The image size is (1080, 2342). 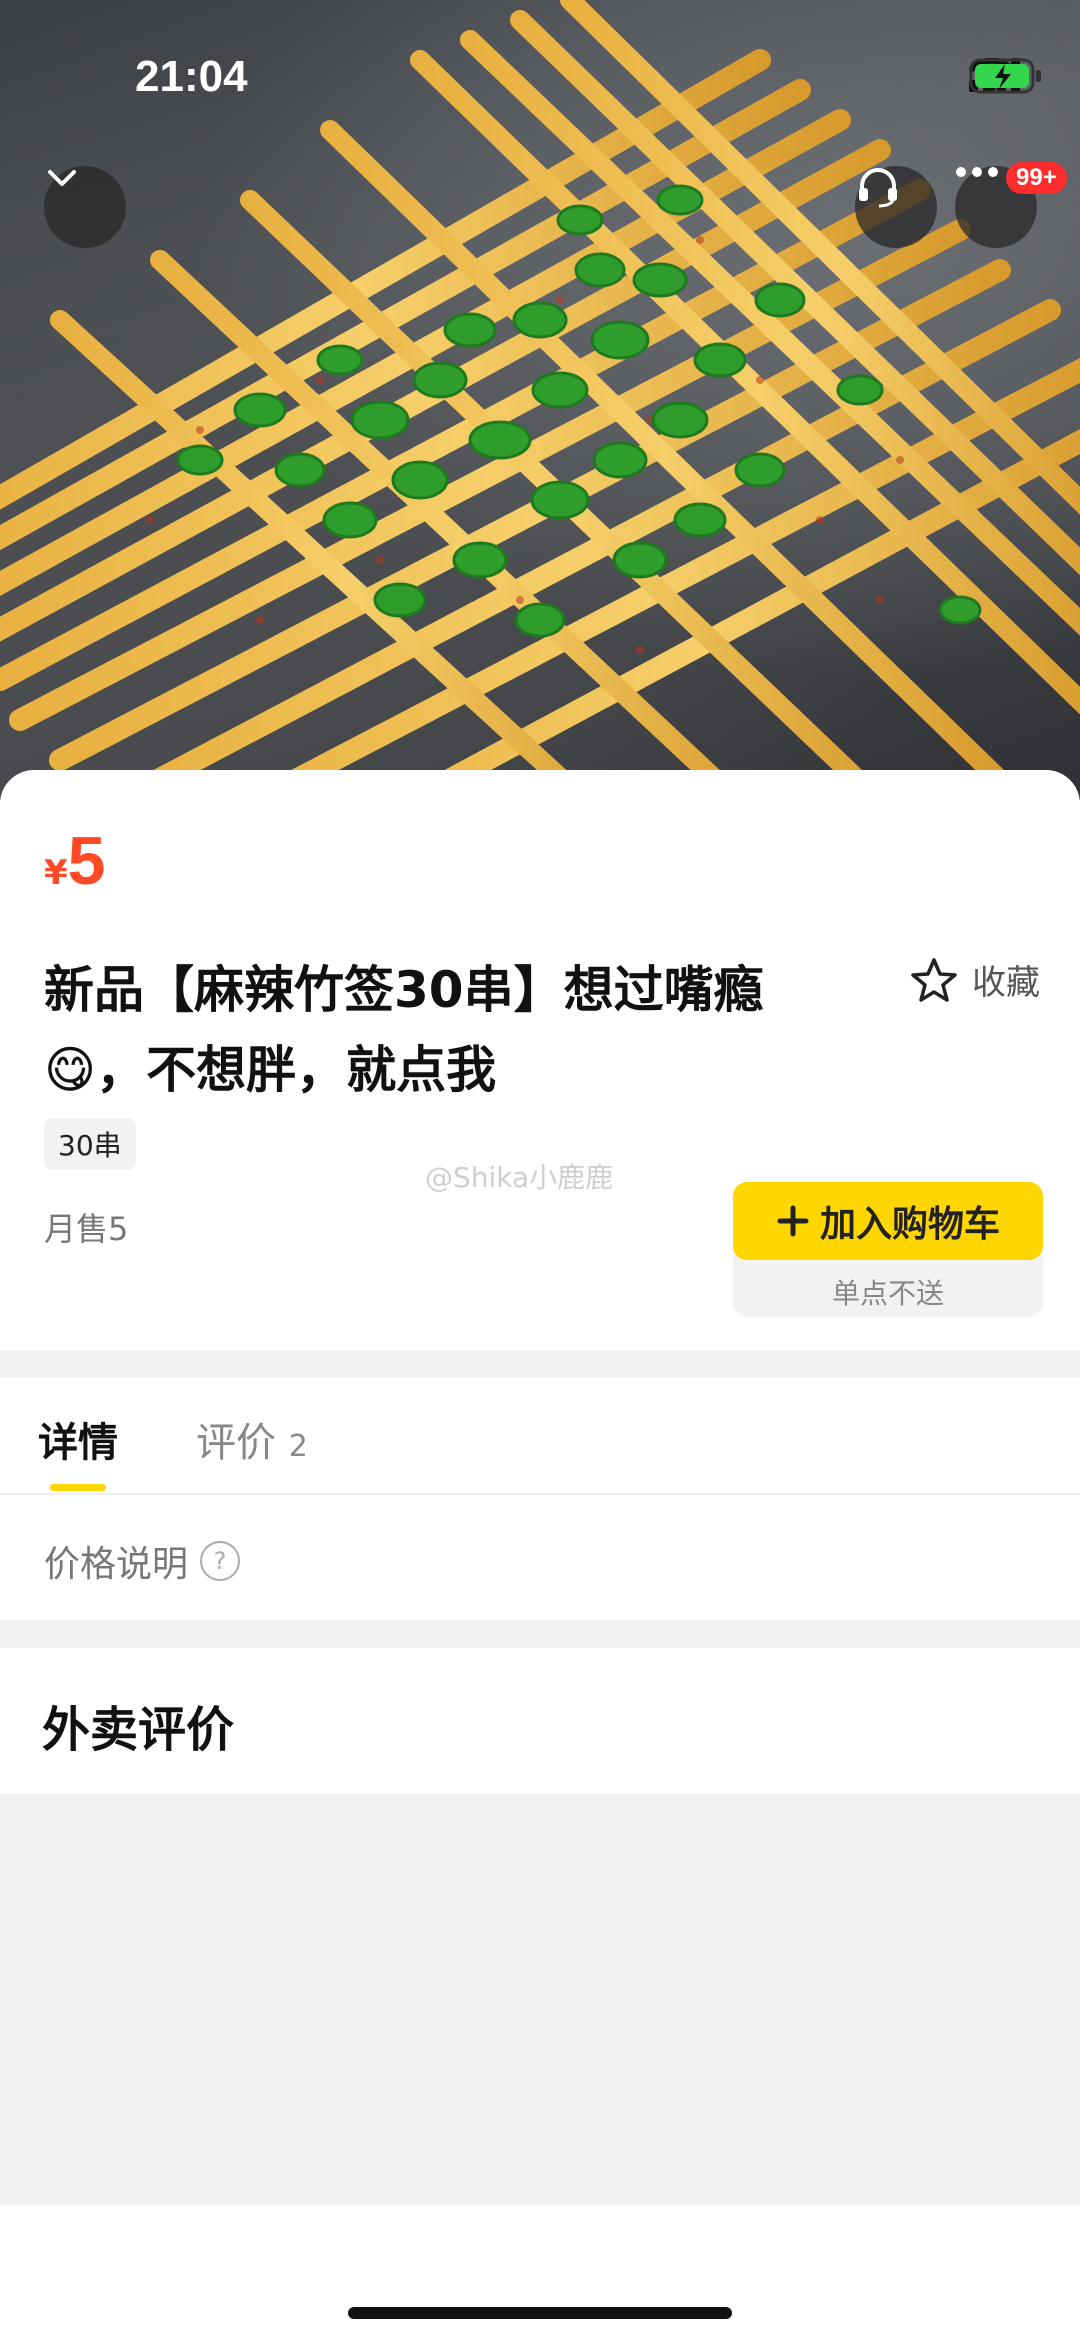 I want to click on product-title-line2-text: ，不想胖，就点我, so click(x=296, y=1070).